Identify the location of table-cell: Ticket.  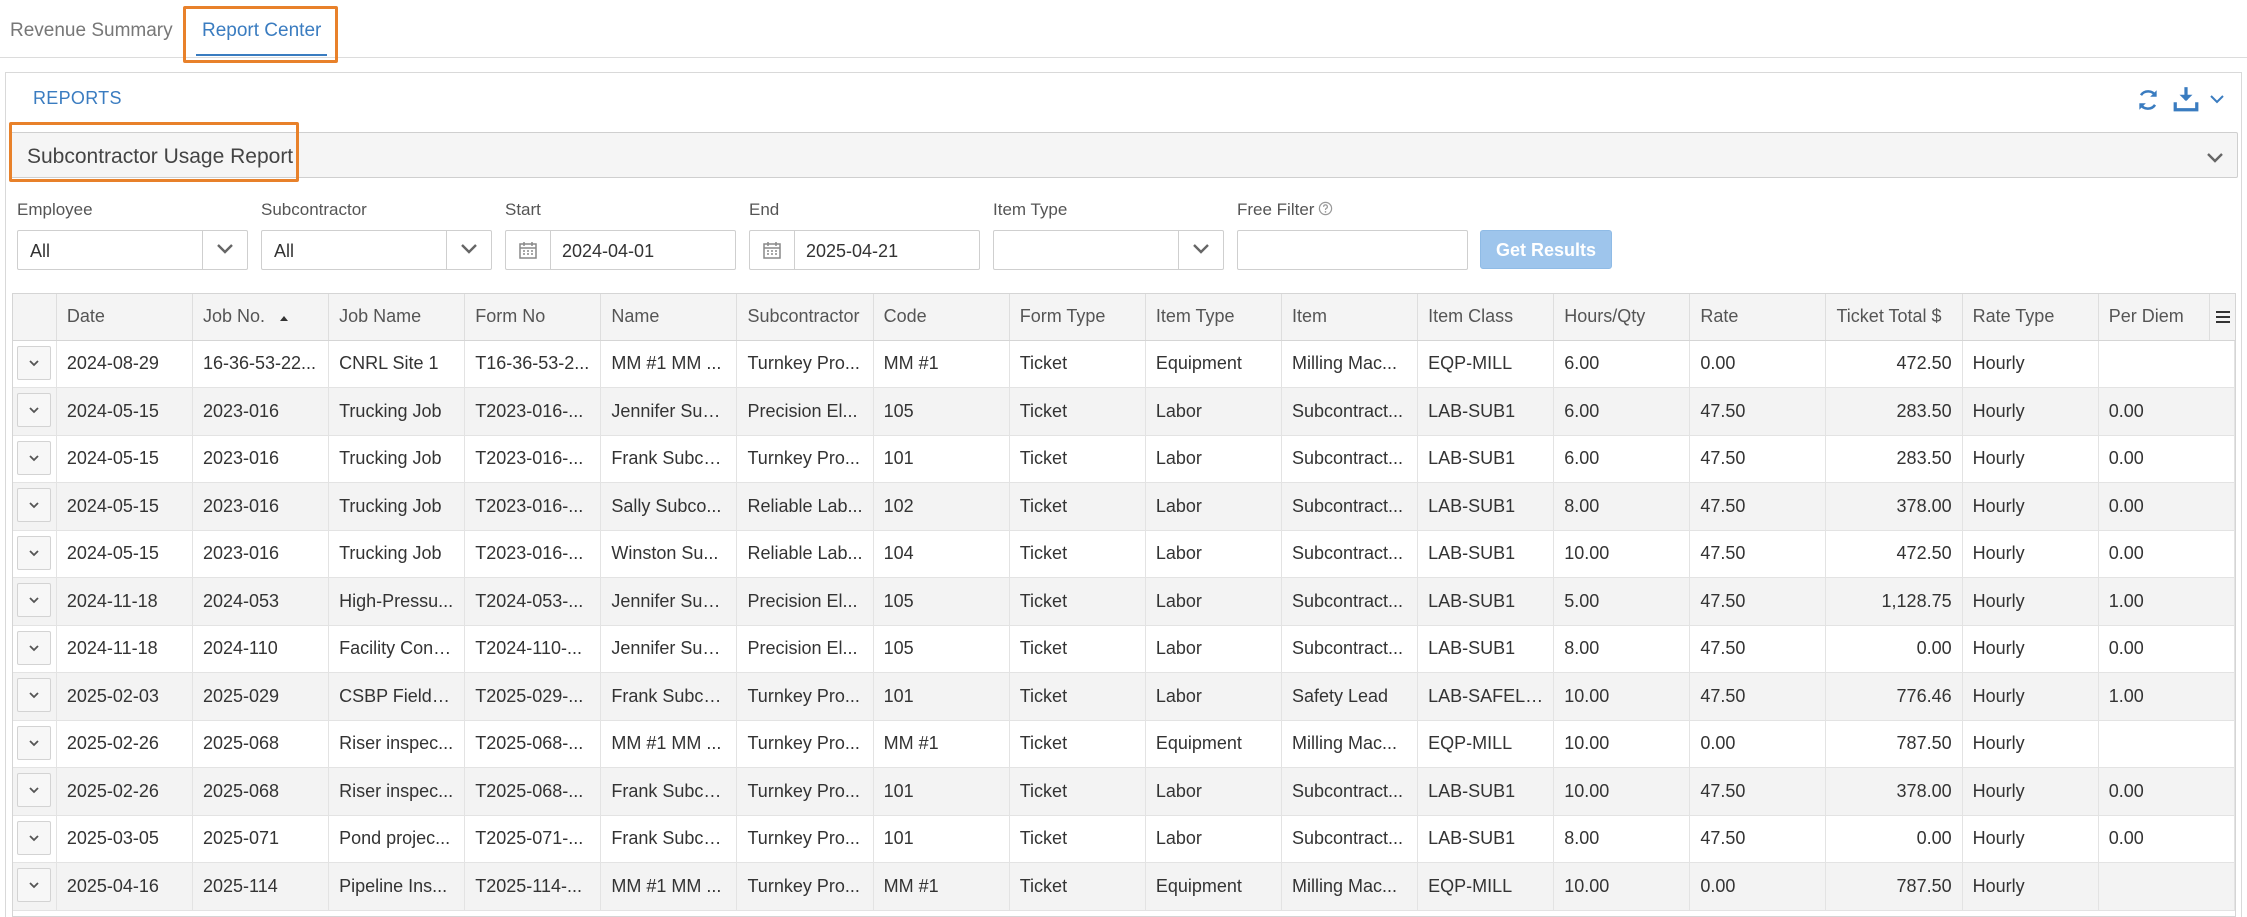
(1077, 839).